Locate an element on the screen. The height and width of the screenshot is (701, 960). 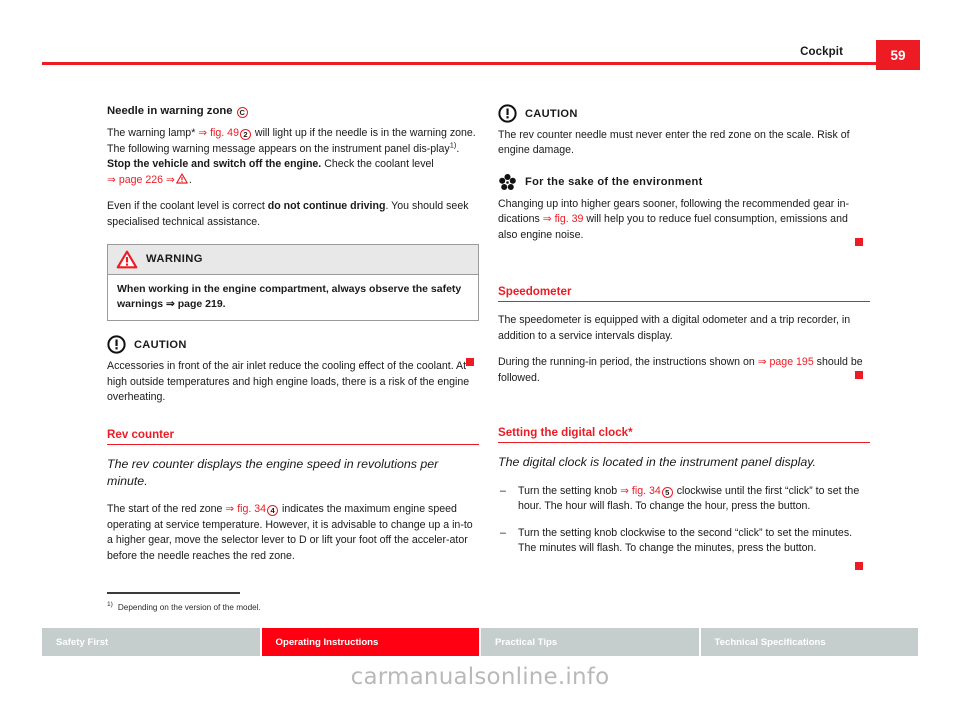
clock-step1-pre: Turn the setting knob is located at coordinates (569, 490).